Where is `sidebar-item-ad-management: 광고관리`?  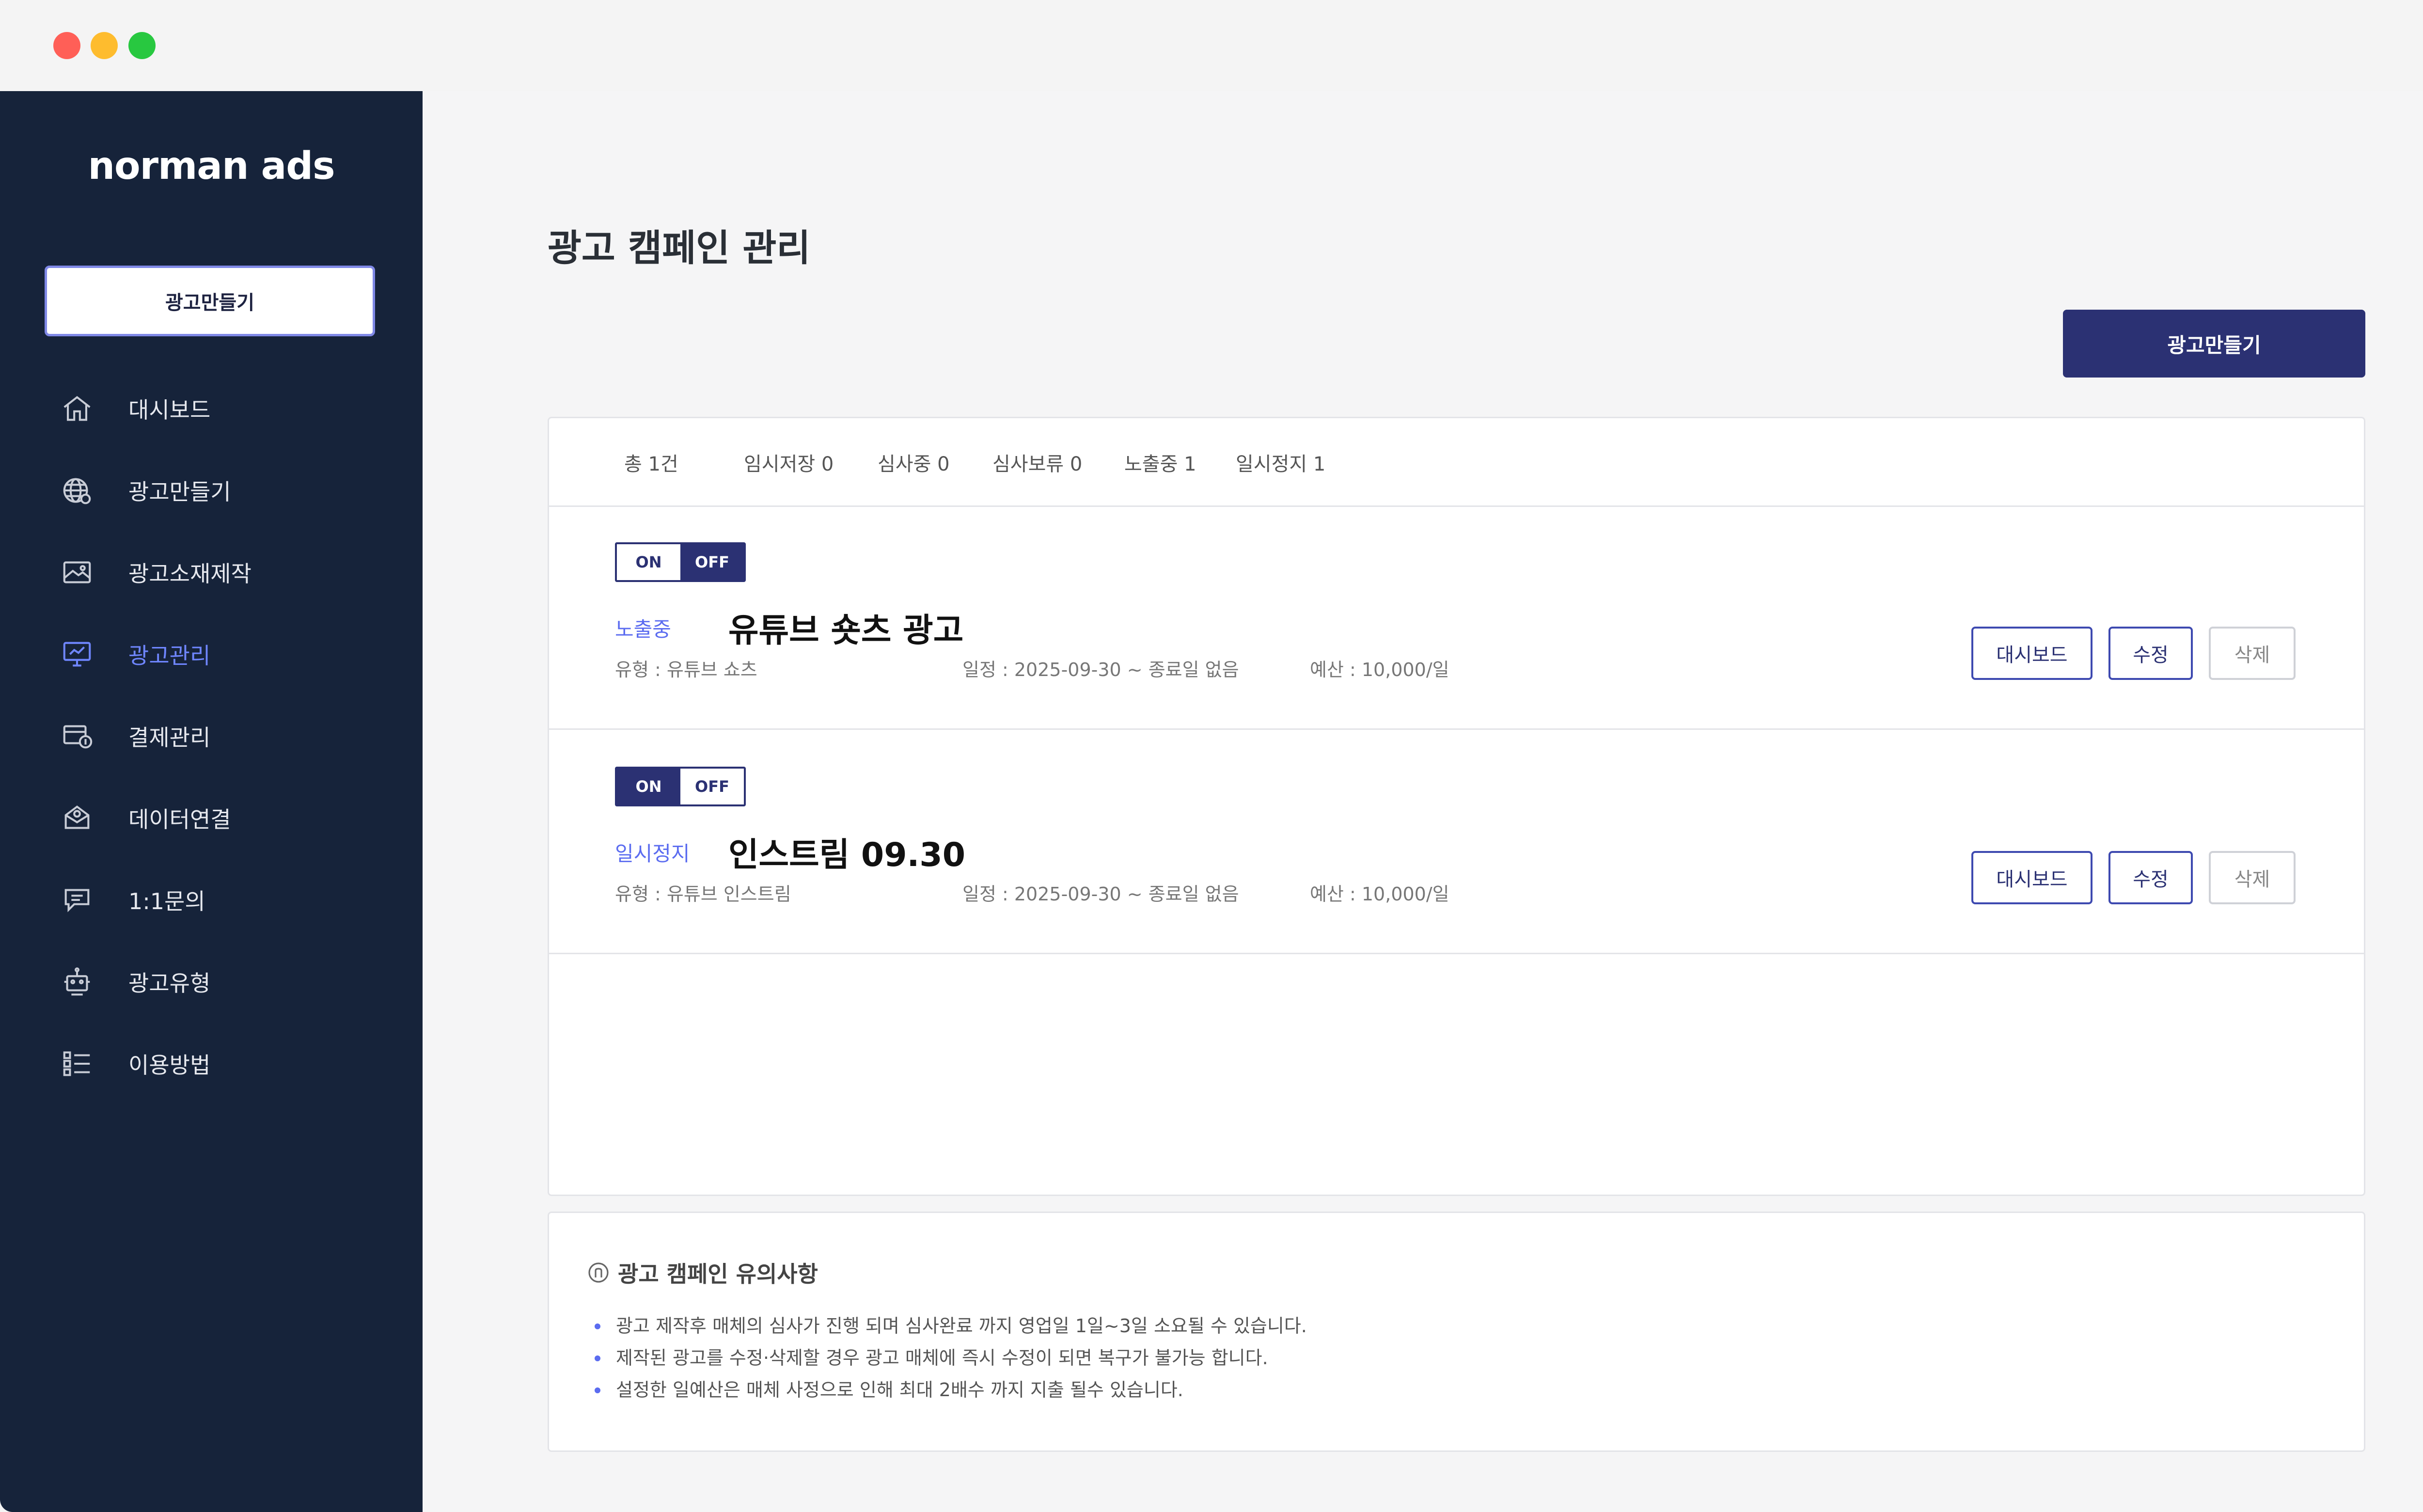
sidebar-item-ad-management: 광고관리 is located at coordinates (211, 654).